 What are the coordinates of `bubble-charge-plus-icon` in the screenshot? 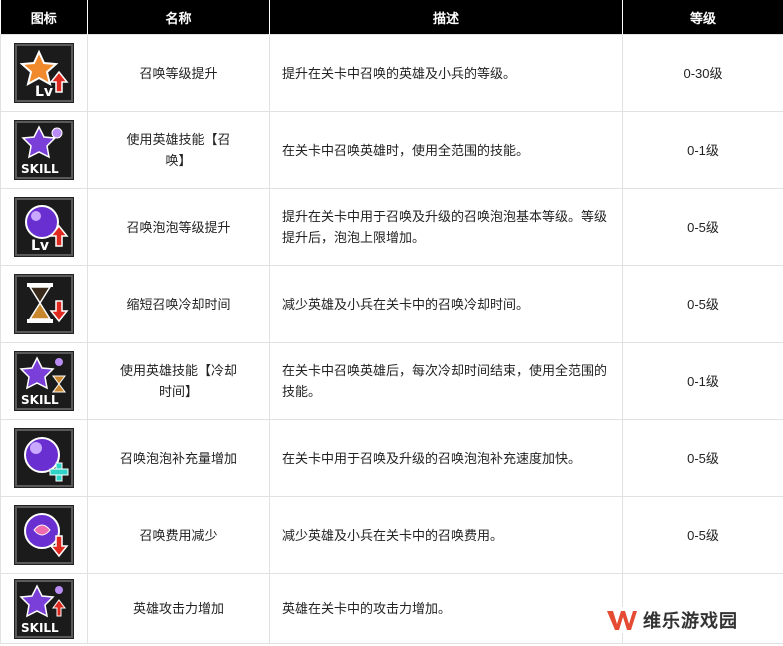 It's located at (44, 458).